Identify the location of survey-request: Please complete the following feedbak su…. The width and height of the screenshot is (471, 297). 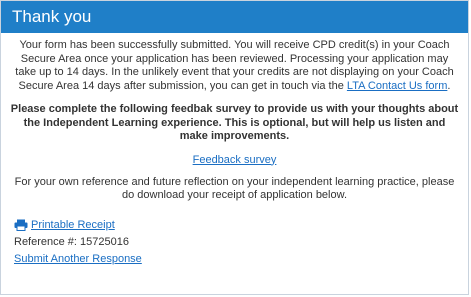
(234, 122).